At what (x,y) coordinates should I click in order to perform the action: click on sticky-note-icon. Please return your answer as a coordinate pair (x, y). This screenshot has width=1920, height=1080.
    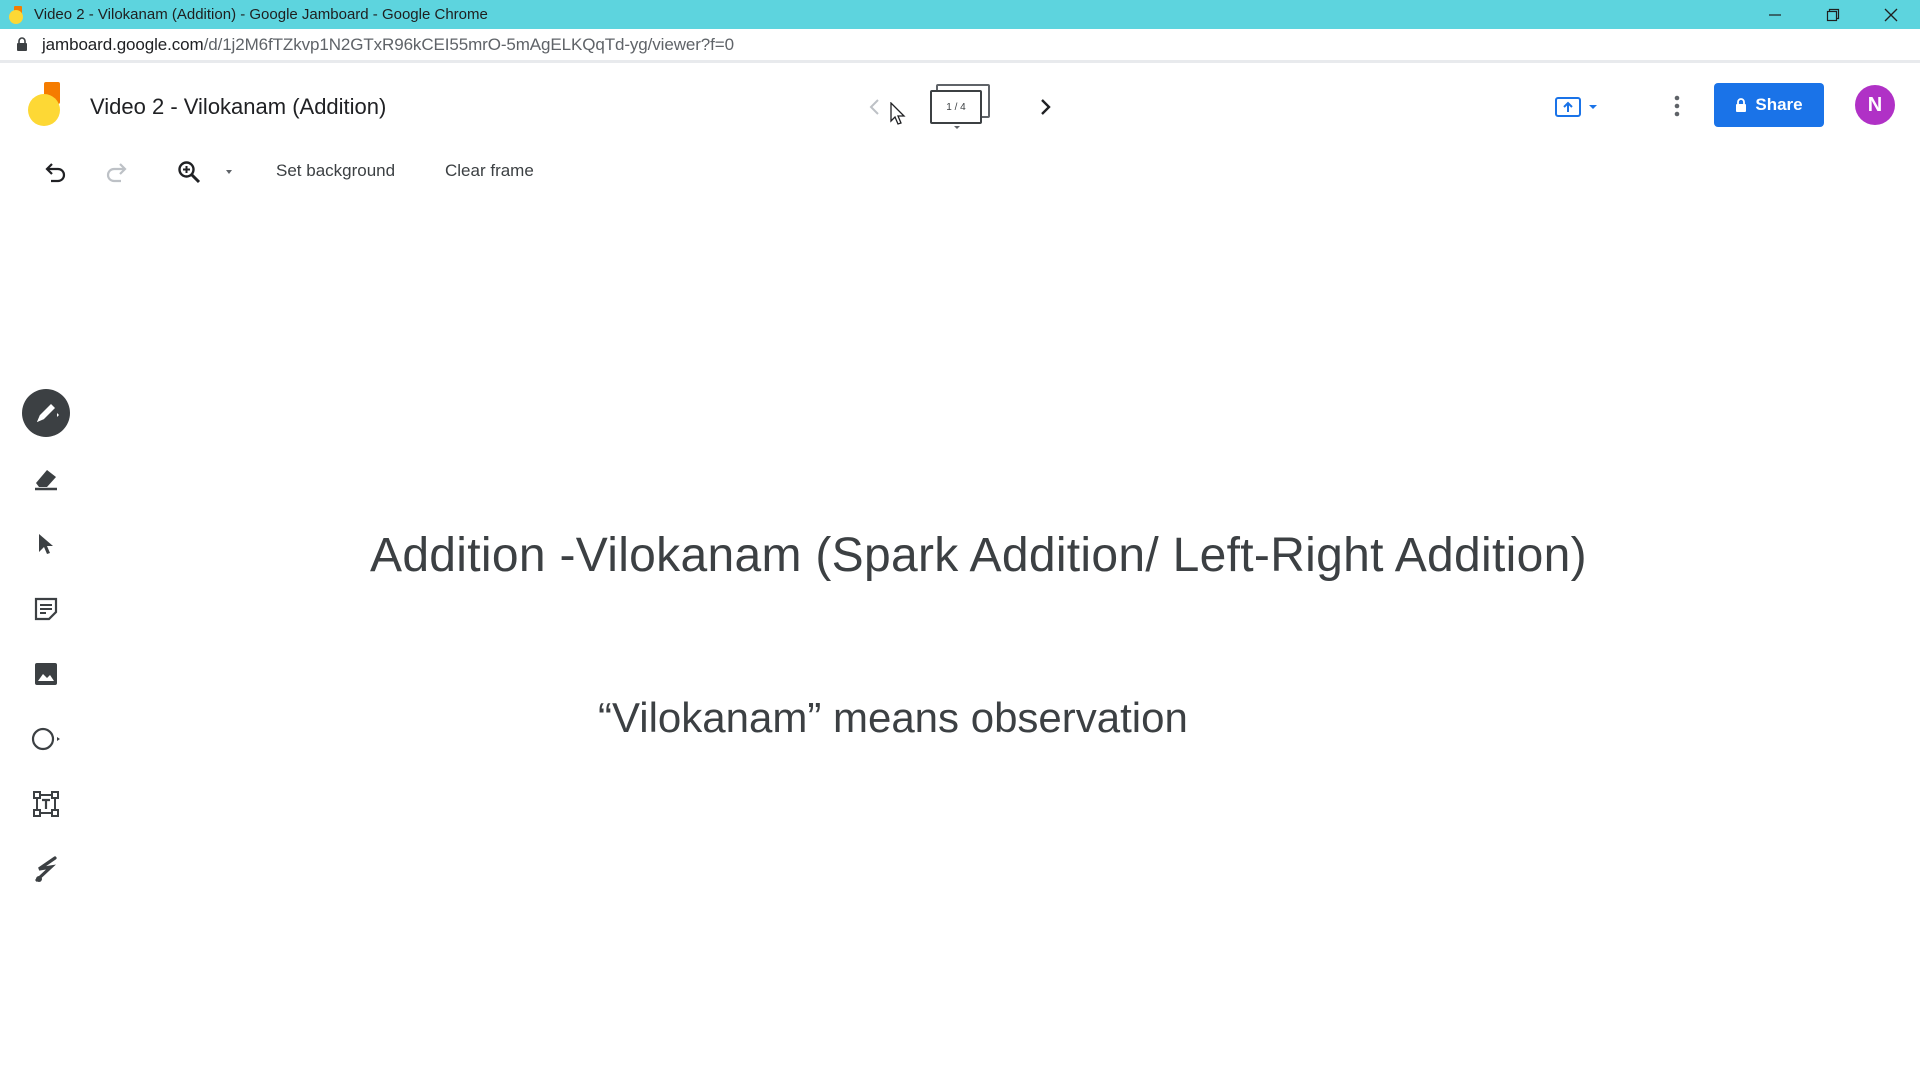
    Looking at the image, I should click on (46, 609).